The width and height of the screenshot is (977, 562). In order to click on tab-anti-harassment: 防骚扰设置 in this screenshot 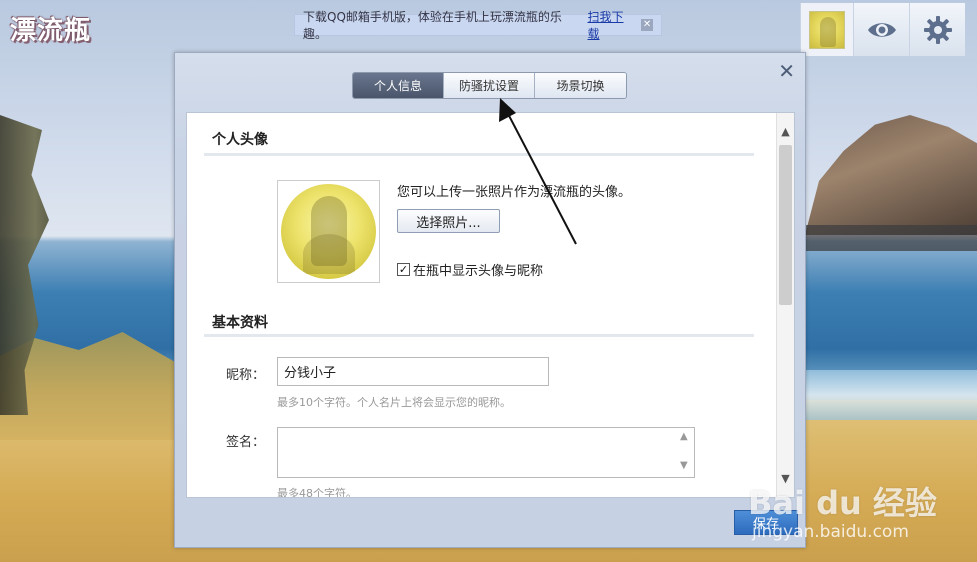, I will do `click(489, 85)`.